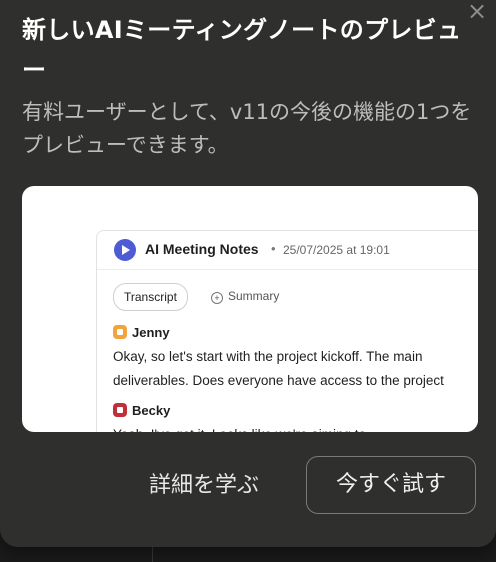 The height and width of the screenshot is (562, 496). What do you see at coordinates (217, 298) in the screenshot?
I see `add-circle-icon: +` at bounding box center [217, 298].